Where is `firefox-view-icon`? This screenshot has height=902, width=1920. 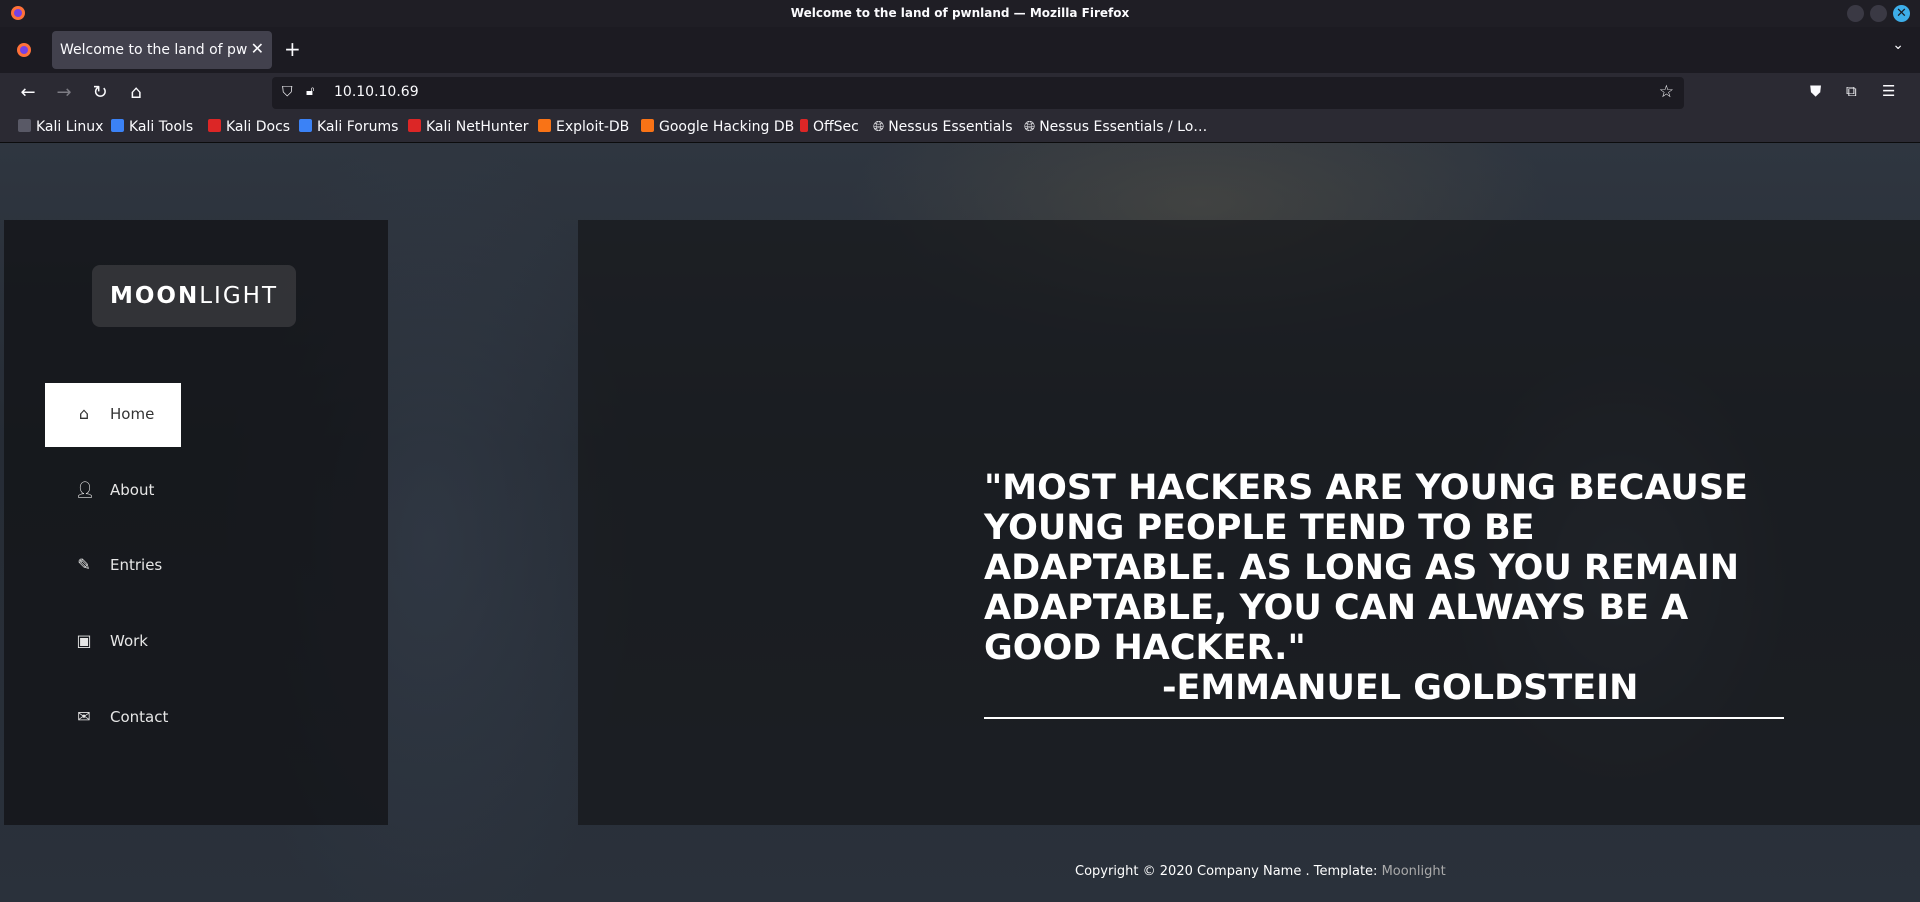
firefox-view-icon is located at coordinates (24, 50).